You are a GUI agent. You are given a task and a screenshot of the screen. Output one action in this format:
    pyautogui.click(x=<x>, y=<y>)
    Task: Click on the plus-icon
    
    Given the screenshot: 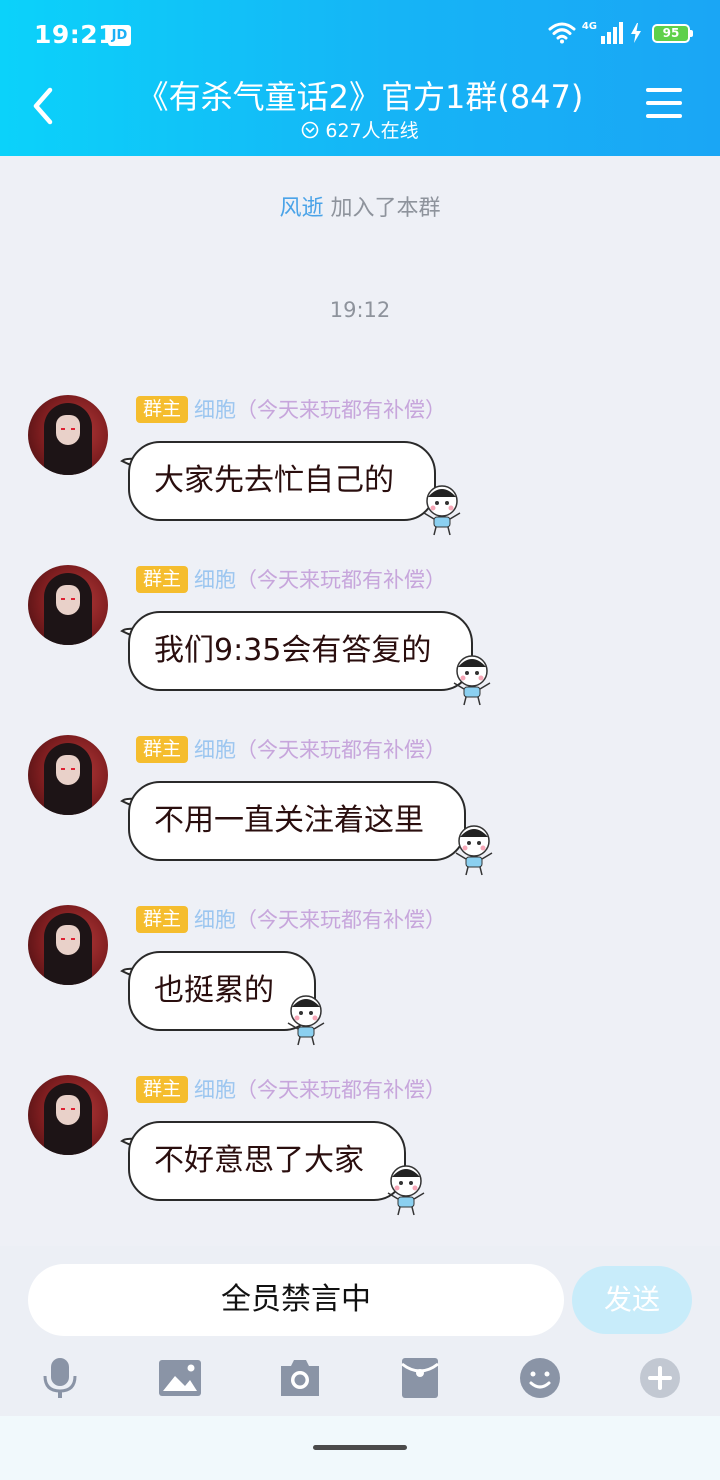 What is the action you would take?
    pyautogui.click(x=660, y=1378)
    